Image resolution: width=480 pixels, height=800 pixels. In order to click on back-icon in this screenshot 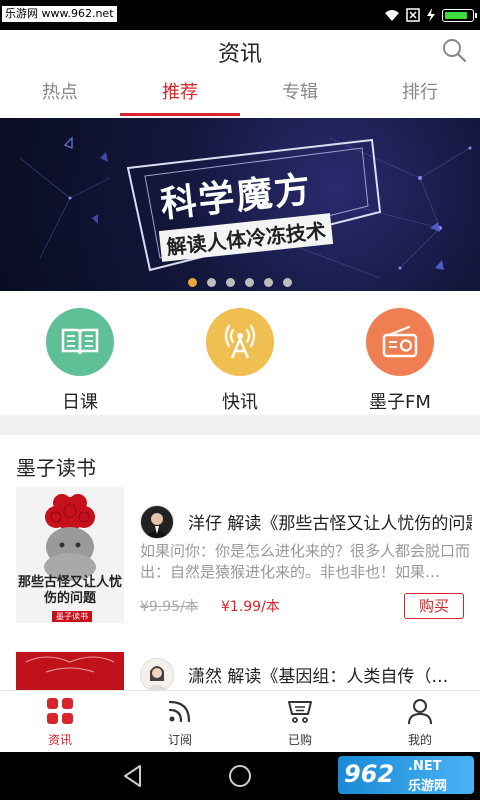, I will do `click(133, 776)`.